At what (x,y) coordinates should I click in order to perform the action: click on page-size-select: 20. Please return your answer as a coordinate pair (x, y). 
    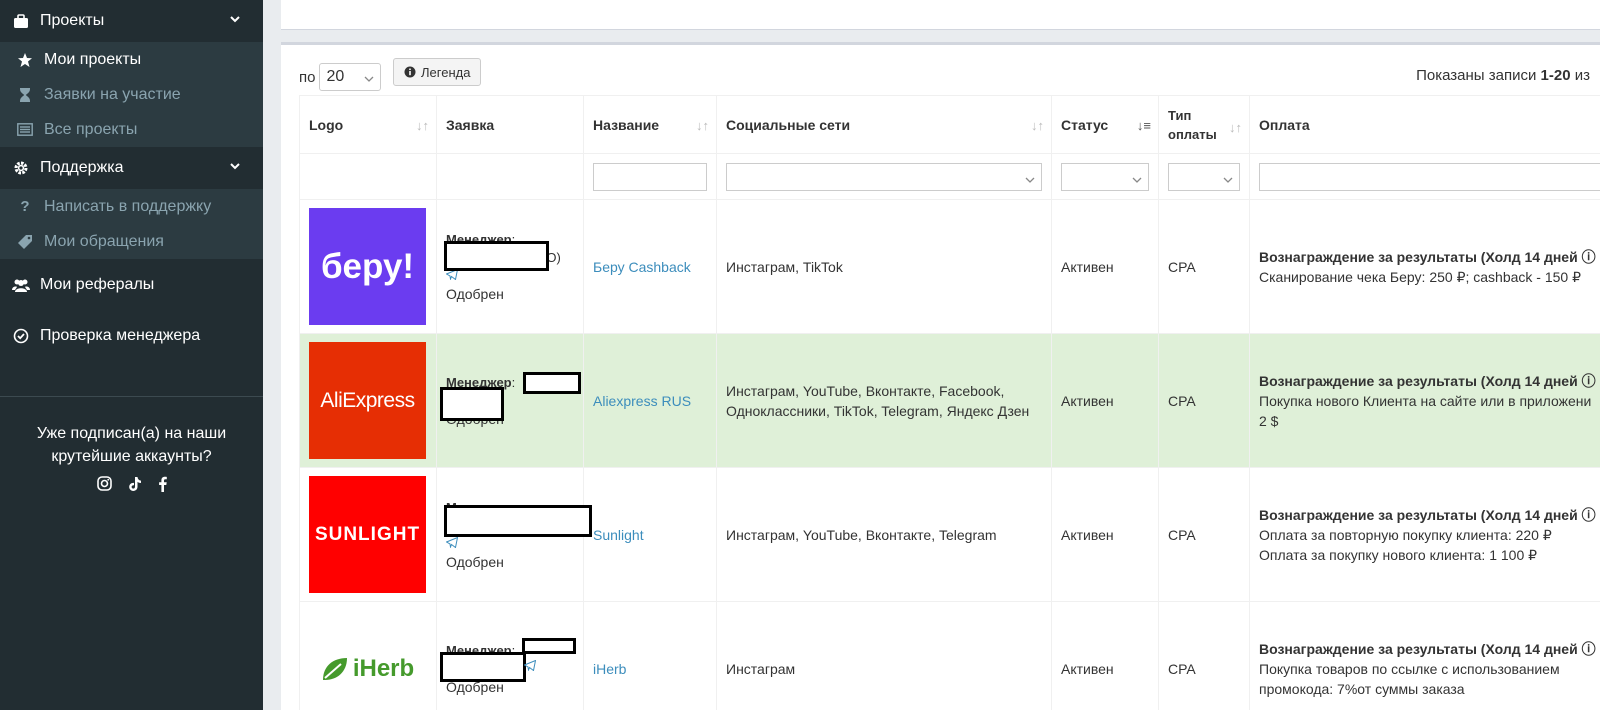
    Looking at the image, I should click on (350, 77).